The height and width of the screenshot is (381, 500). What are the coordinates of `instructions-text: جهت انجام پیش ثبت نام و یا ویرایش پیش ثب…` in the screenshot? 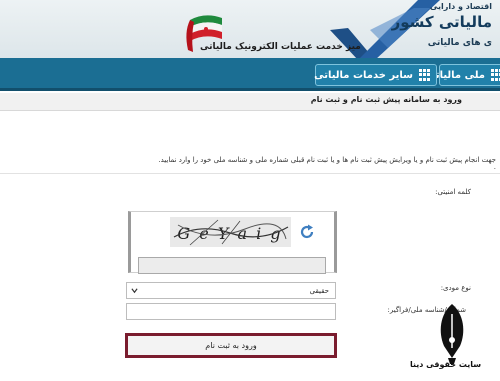 It's located at (327, 160).